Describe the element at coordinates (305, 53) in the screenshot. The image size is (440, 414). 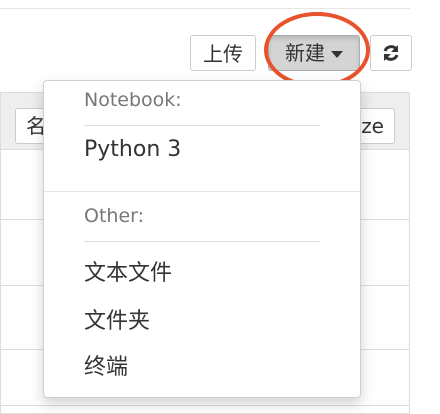
I see `new-button-label: 新建` at that location.